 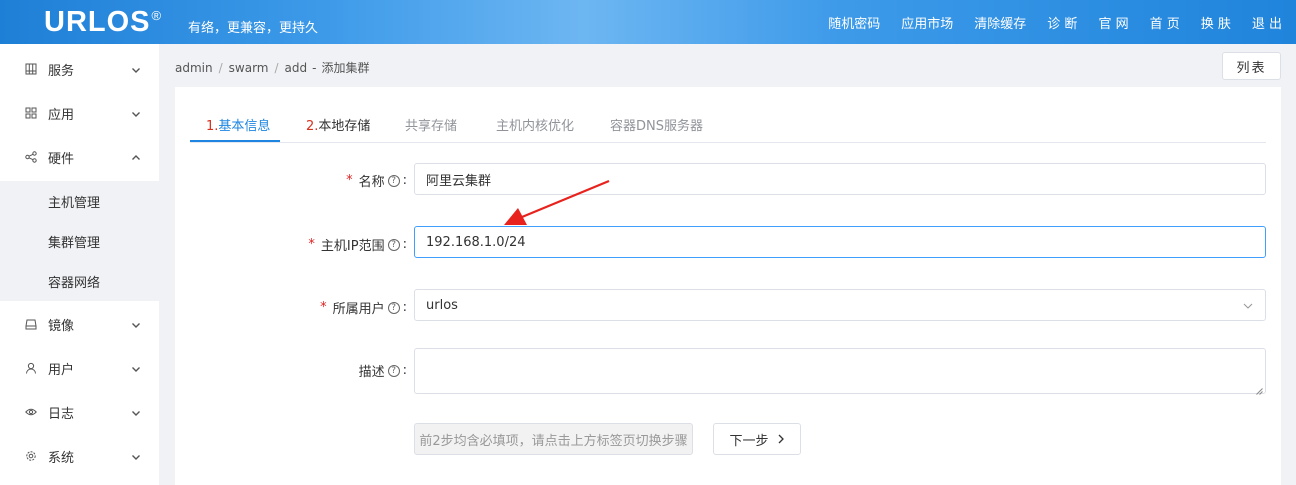 I want to click on sidebar-subitem-label: 集群管理, so click(x=74, y=243).